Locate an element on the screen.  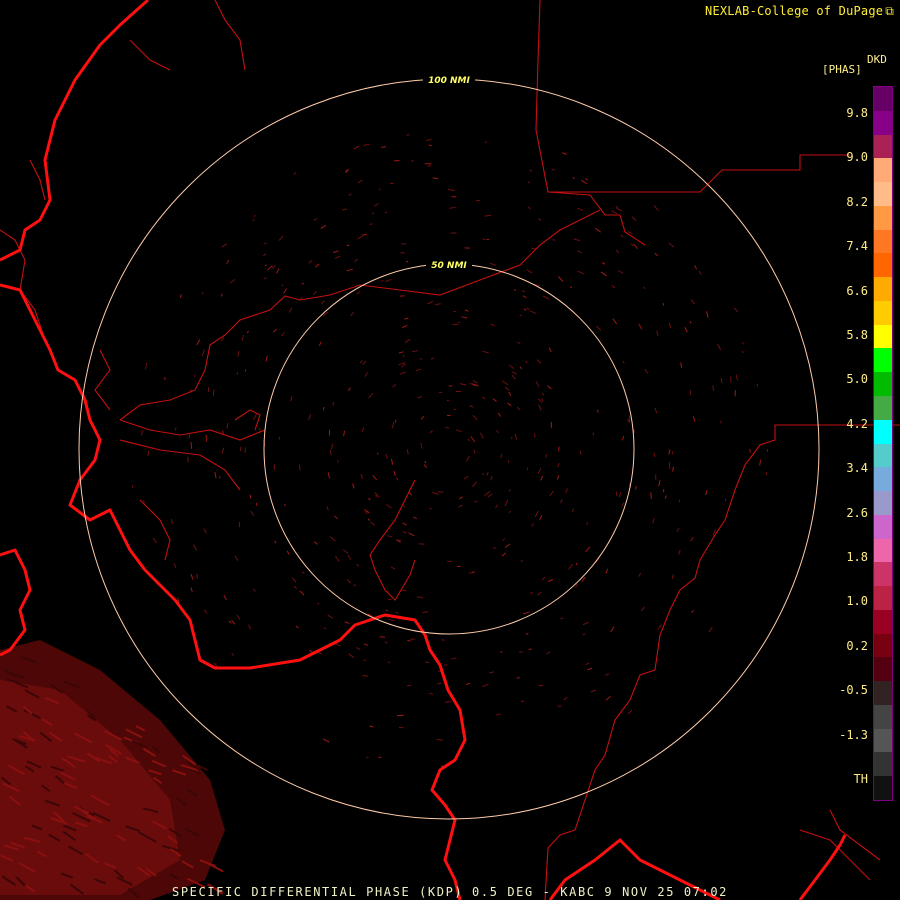
legend-label: 7.4 is located at coordinates (857, 246).